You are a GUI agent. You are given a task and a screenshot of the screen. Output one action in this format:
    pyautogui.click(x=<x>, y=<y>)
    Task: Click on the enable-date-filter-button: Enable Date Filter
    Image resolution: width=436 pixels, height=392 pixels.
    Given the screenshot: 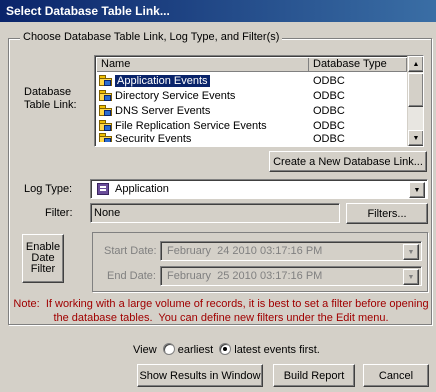 What is the action you would take?
    pyautogui.click(x=43, y=258)
    